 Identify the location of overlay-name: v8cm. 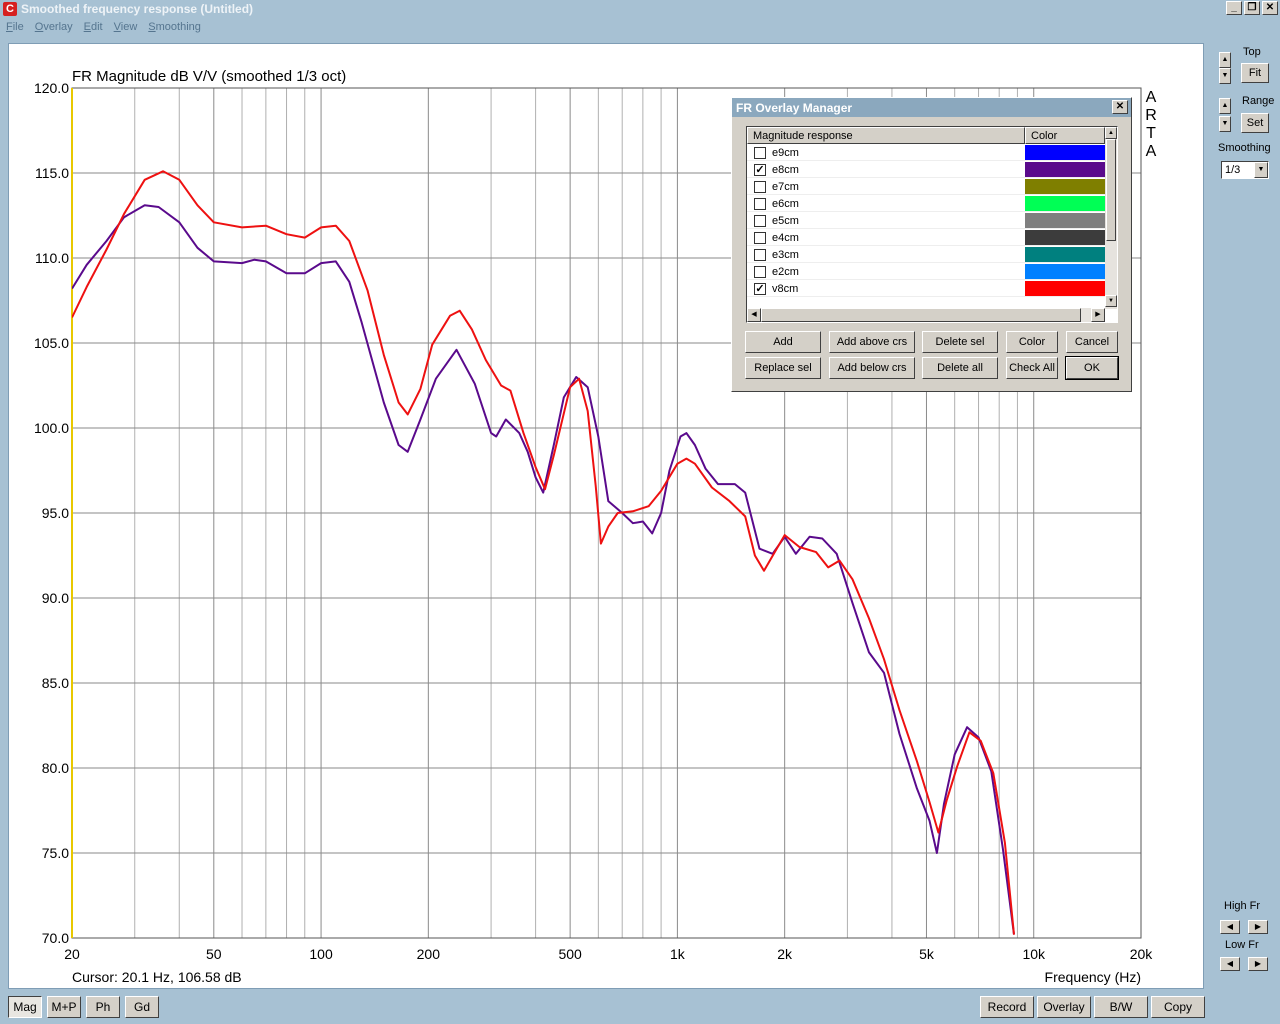
(785, 289).